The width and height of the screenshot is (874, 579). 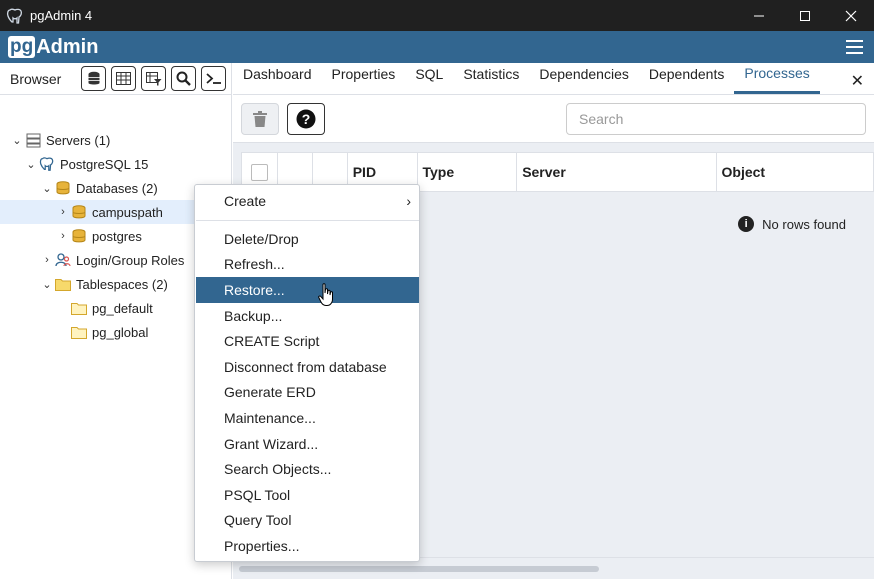 I want to click on search-input: Search, so click(x=716, y=119).